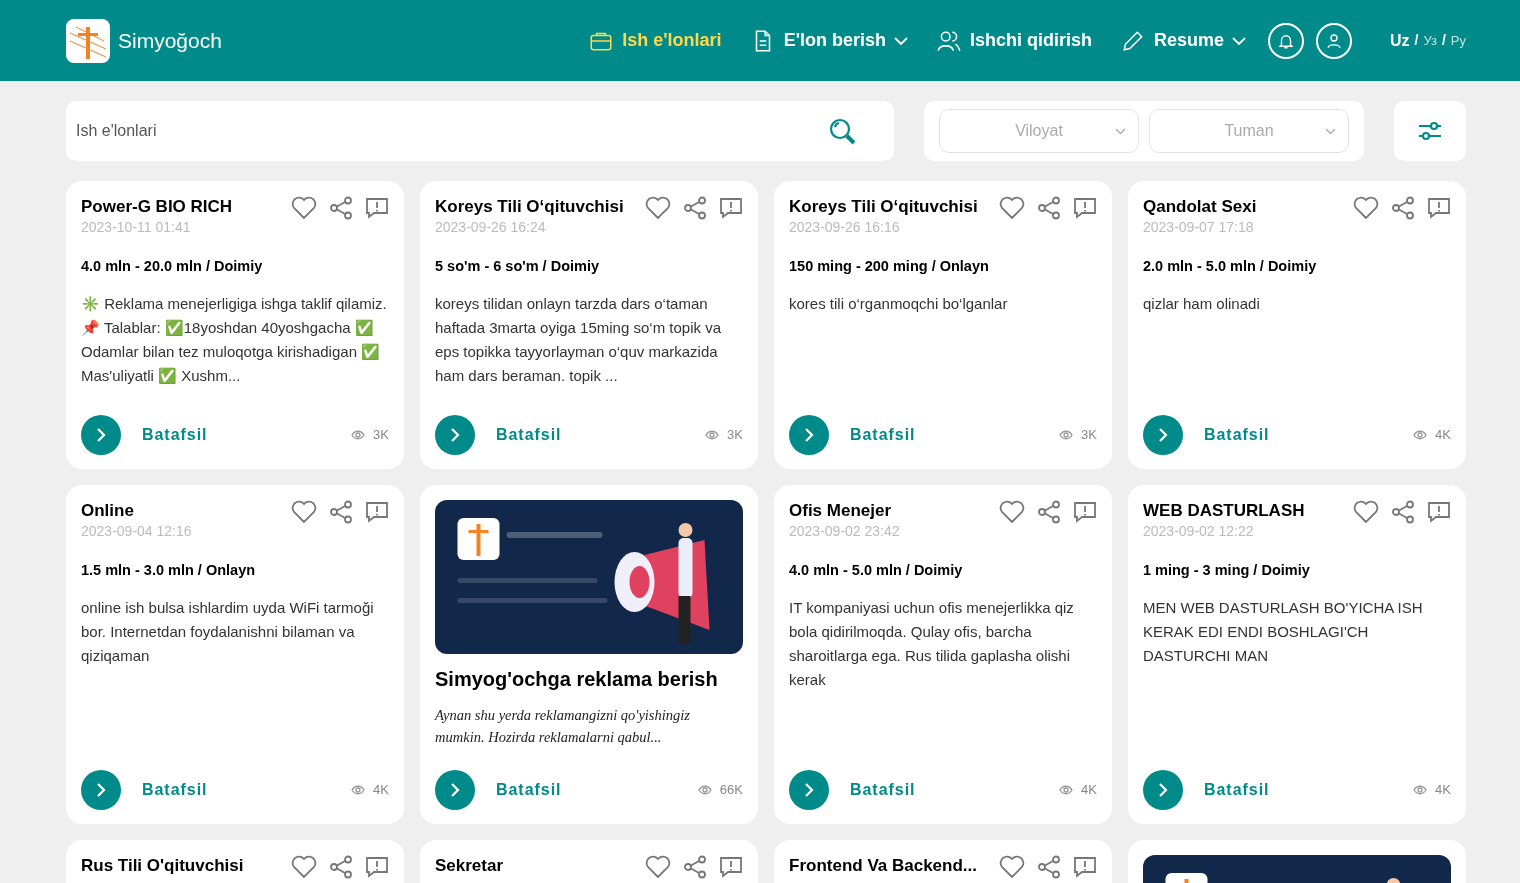  What do you see at coordinates (1249, 131) in the screenshot?
I see `select-field: Tuman` at bounding box center [1249, 131].